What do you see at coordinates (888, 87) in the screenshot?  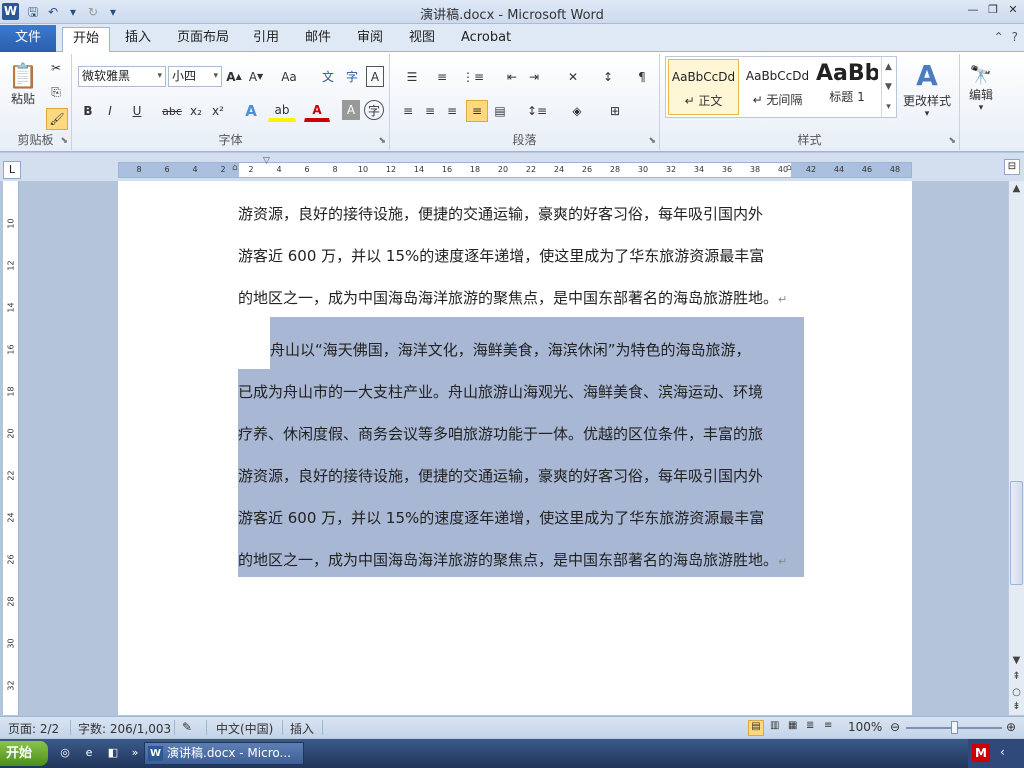 I see `gallery-scroll: ▲ ▼ ▾` at bounding box center [888, 87].